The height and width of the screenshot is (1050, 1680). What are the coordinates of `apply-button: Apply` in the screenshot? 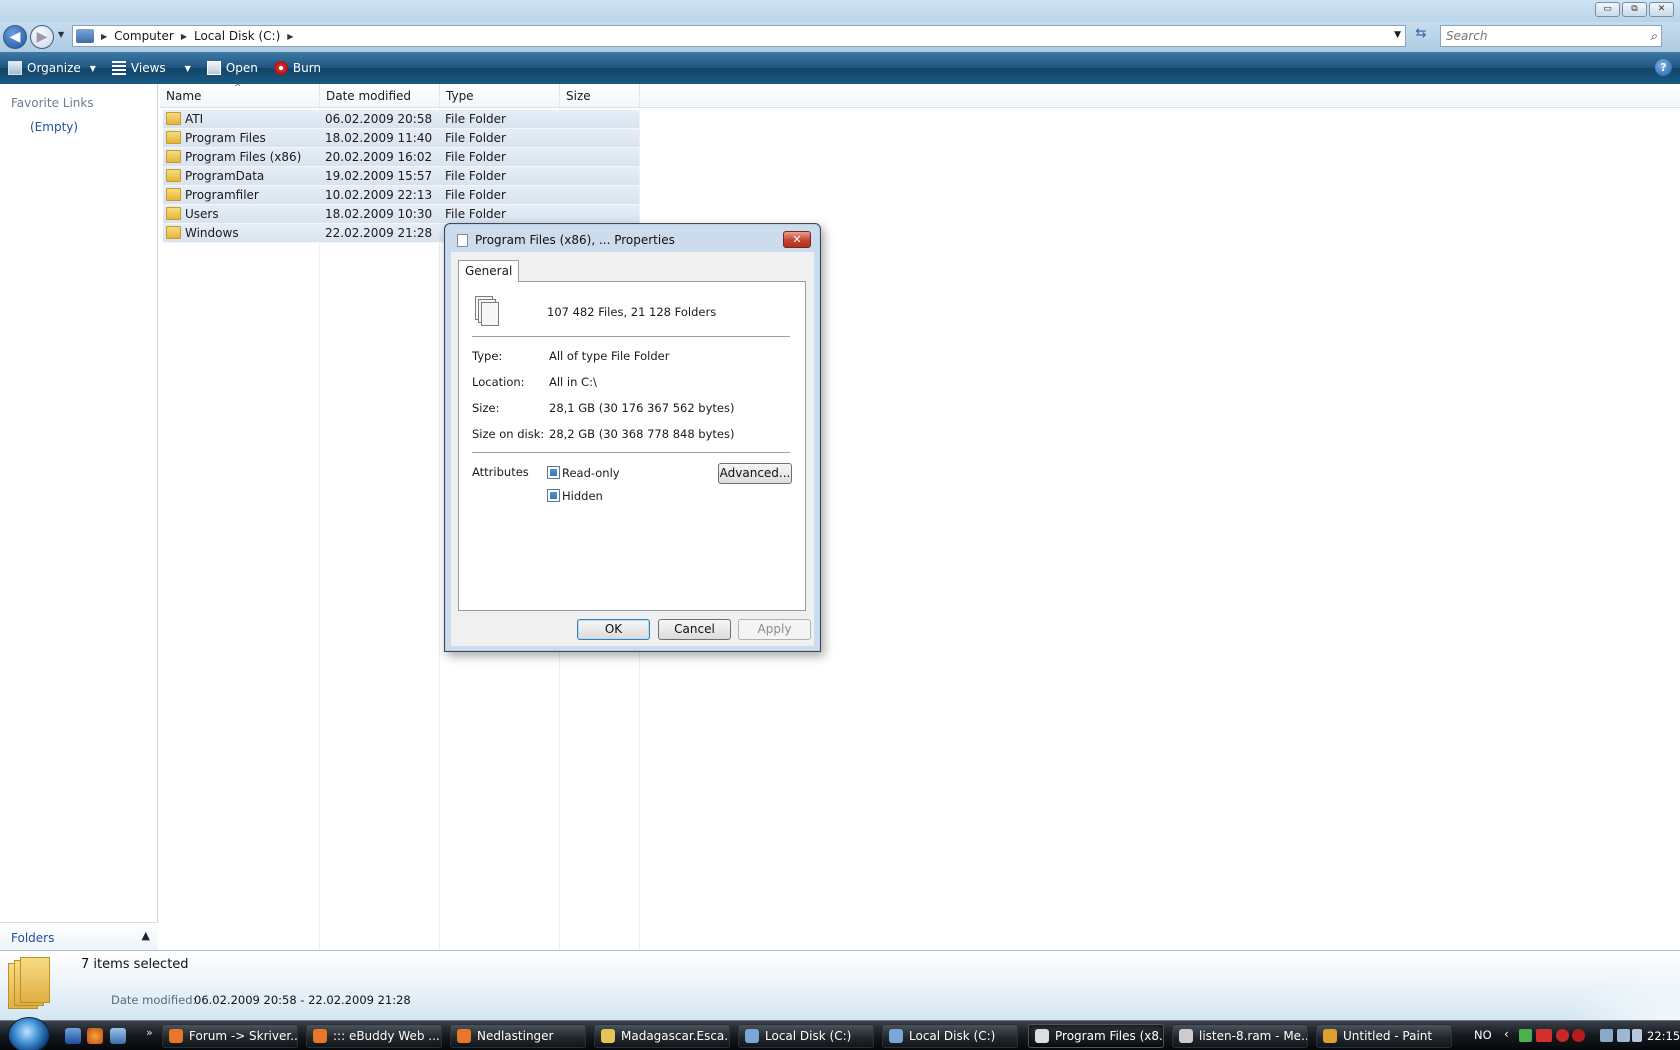 It's located at (774, 629).